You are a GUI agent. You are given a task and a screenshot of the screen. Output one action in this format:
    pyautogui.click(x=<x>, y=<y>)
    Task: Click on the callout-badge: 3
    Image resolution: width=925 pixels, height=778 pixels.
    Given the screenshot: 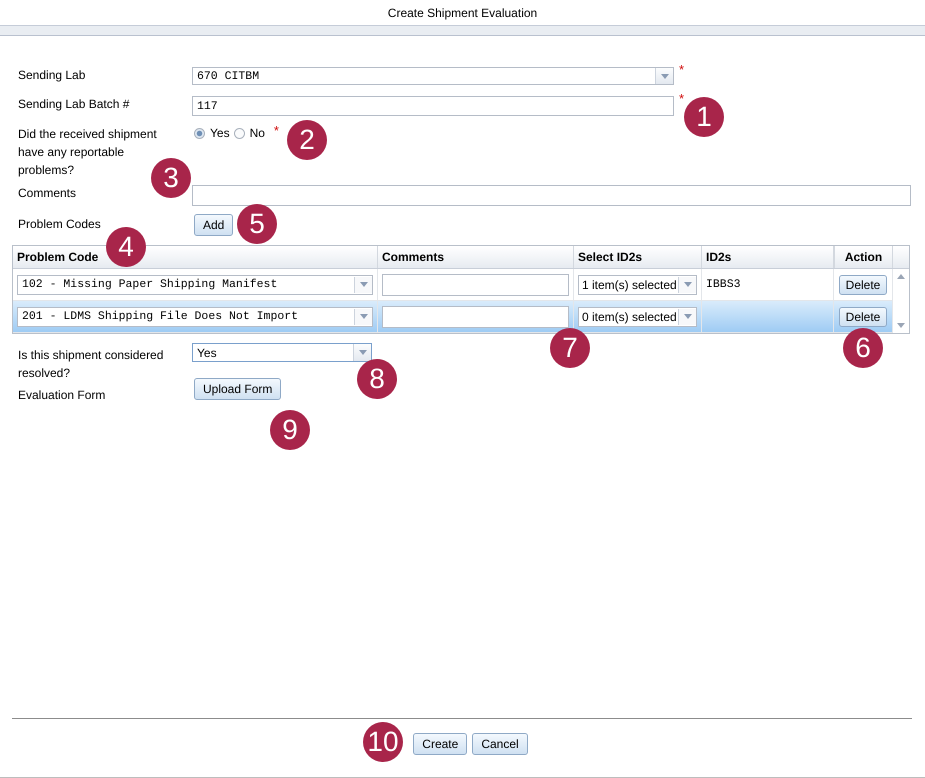 What is the action you would take?
    pyautogui.click(x=171, y=178)
    